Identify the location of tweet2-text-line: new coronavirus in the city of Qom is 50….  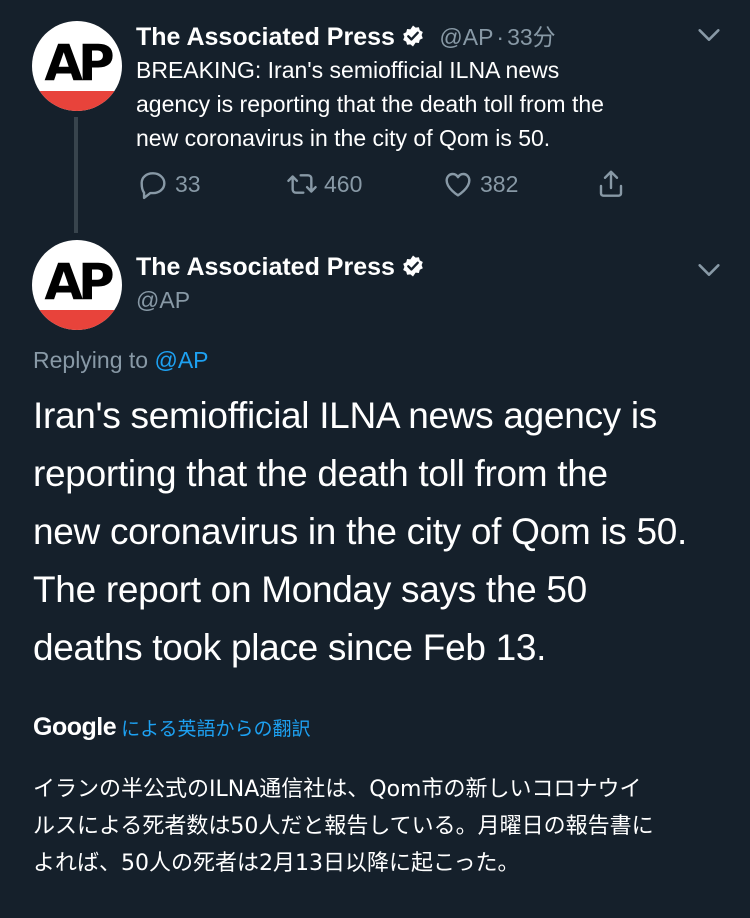
(360, 531).